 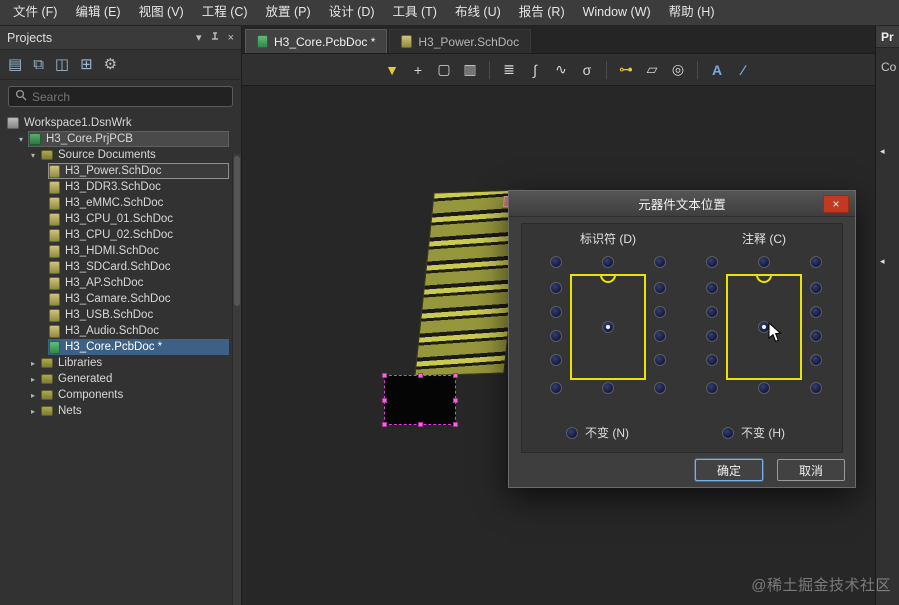 I want to click on selected-component, so click(x=420, y=400).